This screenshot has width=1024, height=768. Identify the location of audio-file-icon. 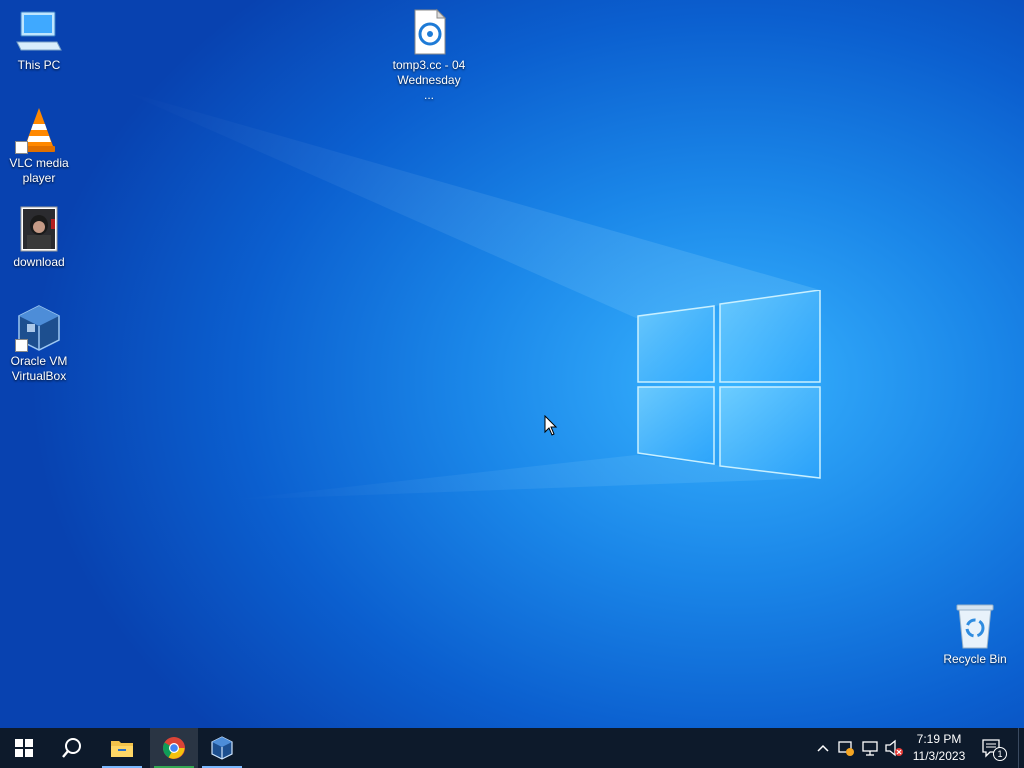
(429, 32).